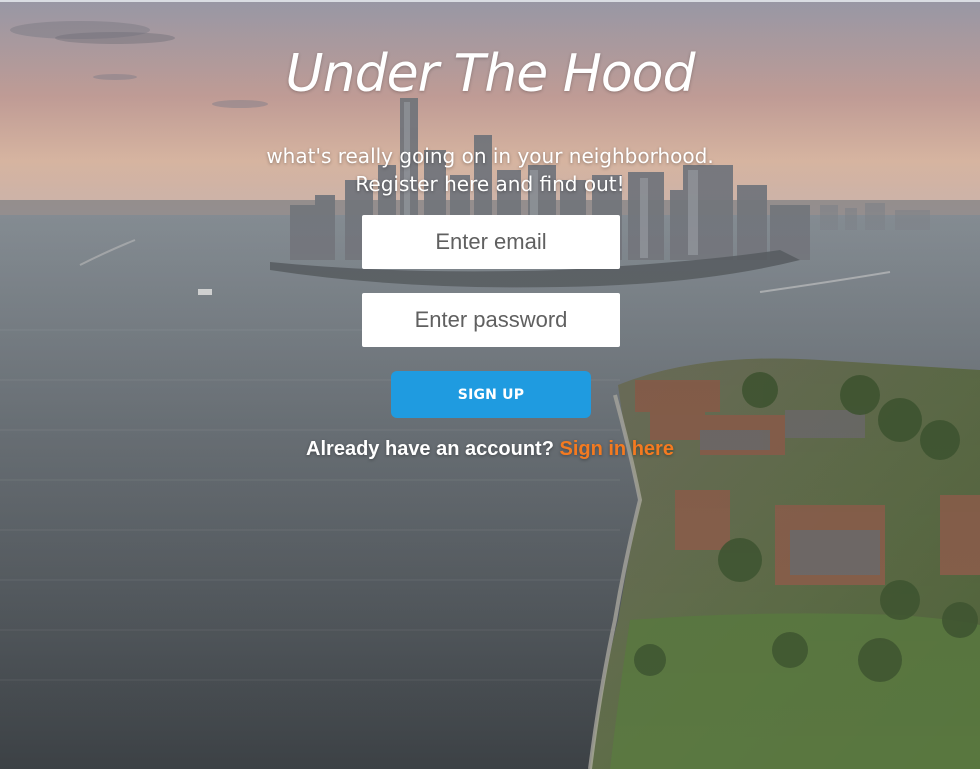  What do you see at coordinates (490, 184) in the screenshot?
I see `tagline-line-2: Register here and find out!` at bounding box center [490, 184].